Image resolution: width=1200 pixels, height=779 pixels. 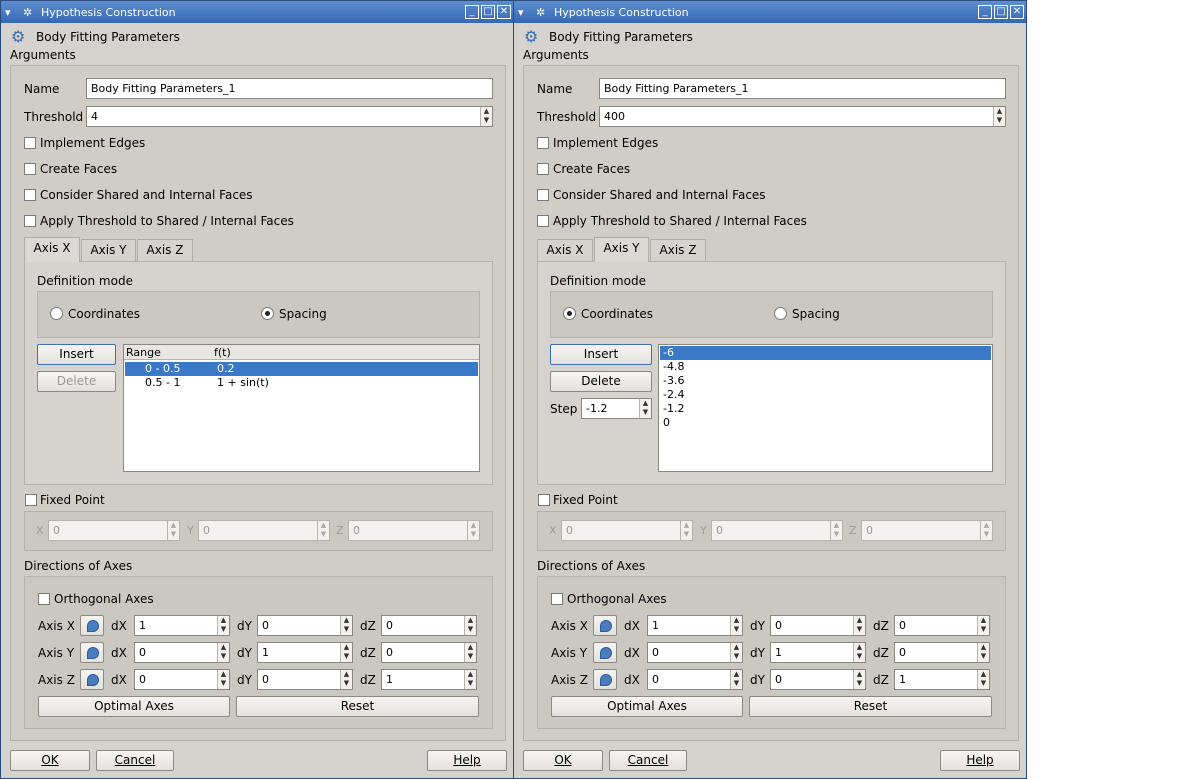 What do you see at coordinates (802, 116) in the screenshot?
I see `threshold-spinbox: 400 ▲ ▼` at bounding box center [802, 116].